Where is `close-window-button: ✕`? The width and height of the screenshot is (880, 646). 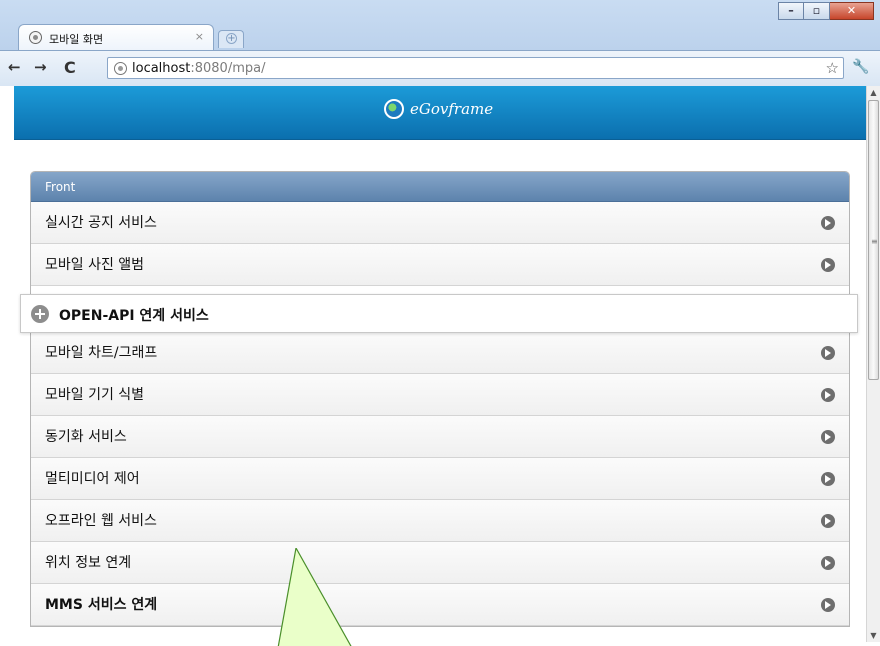
close-window-button: ✕ is located at coordinates (852, 11).